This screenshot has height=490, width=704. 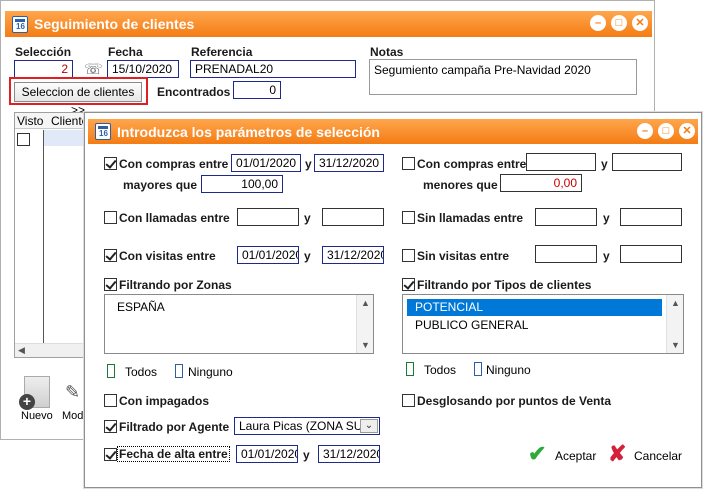 What do you see at coordinates (248, 131) in the screenshot?
I see `dialog-title: Introduzca los parámetros de selección` at bounding box center [248, 131].